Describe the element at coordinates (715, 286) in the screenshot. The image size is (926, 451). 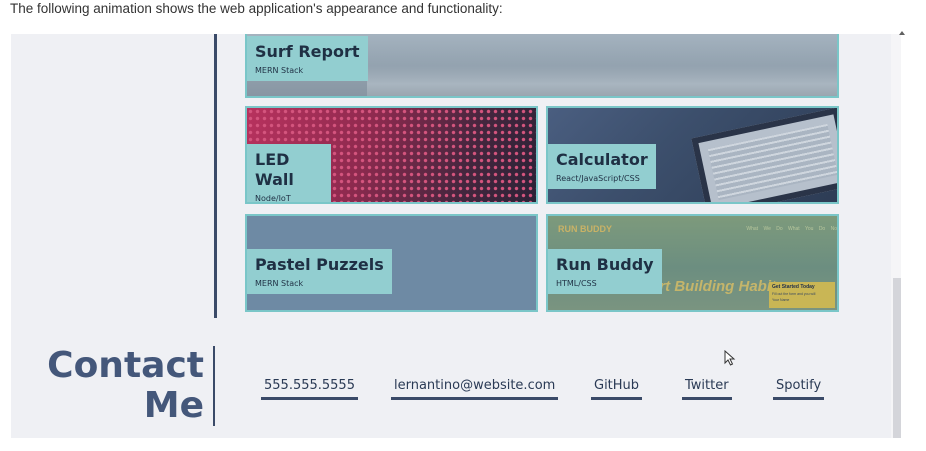
I see `preview-hero: tart Building Habits` at that location.